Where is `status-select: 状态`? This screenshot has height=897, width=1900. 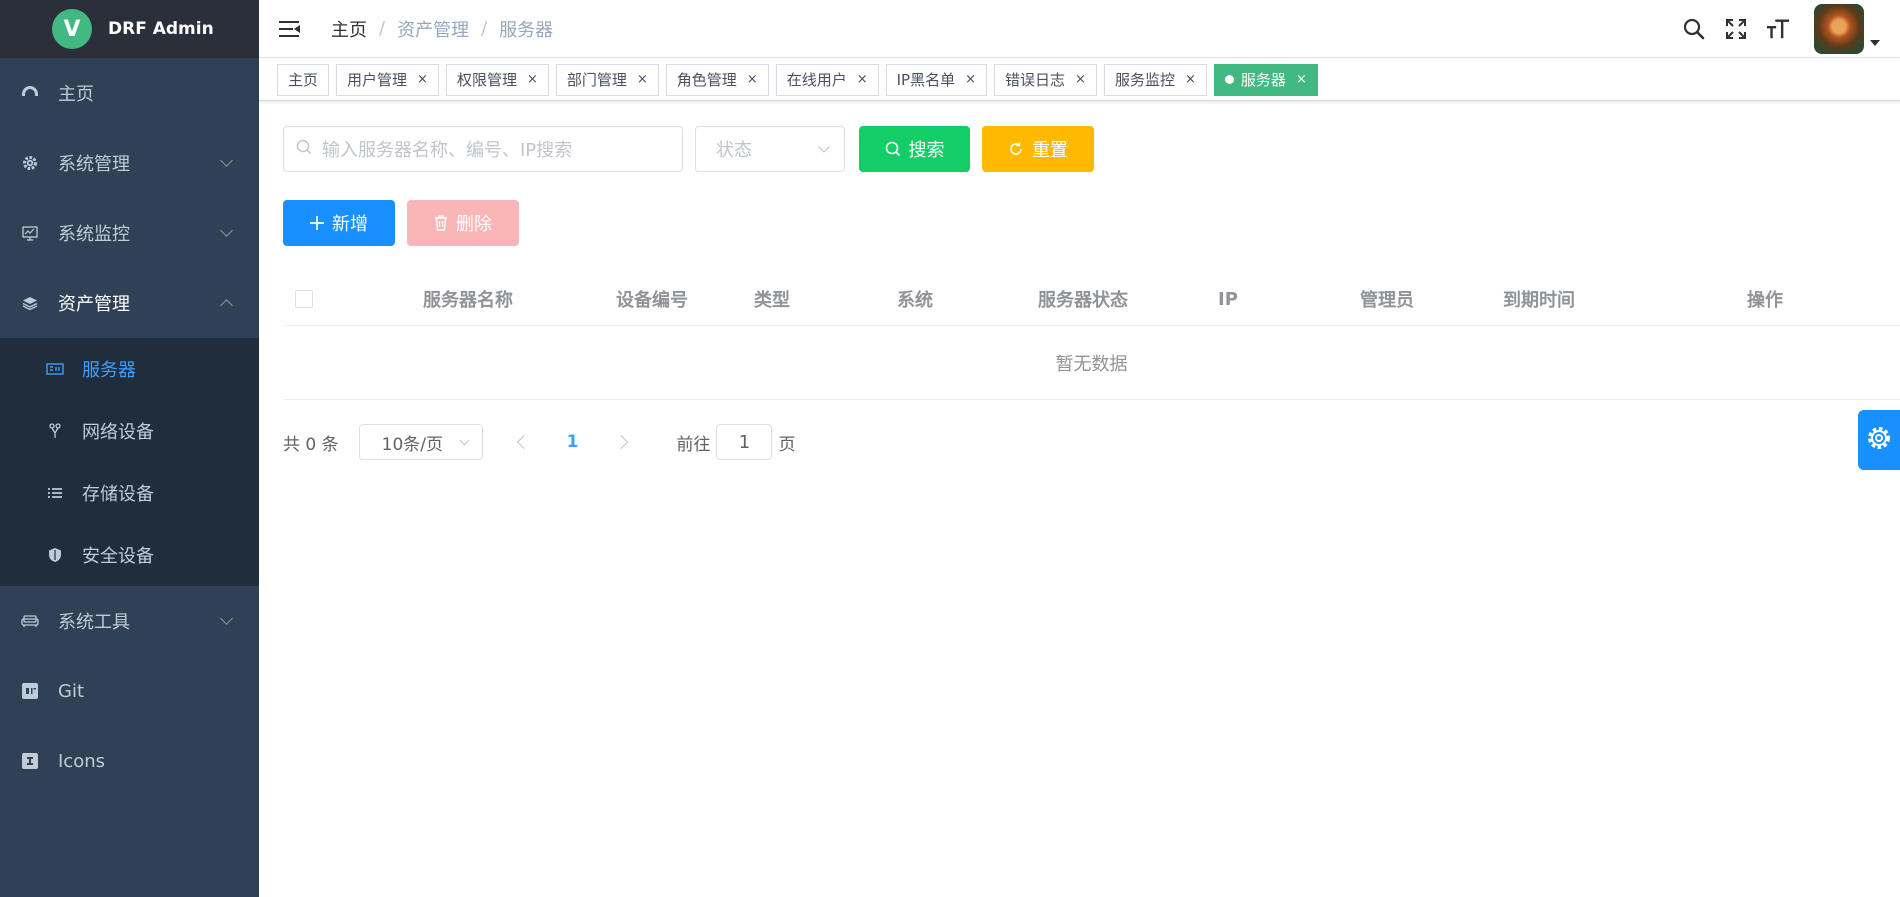
status-select: 状态 is located at coordinates (770, 149).